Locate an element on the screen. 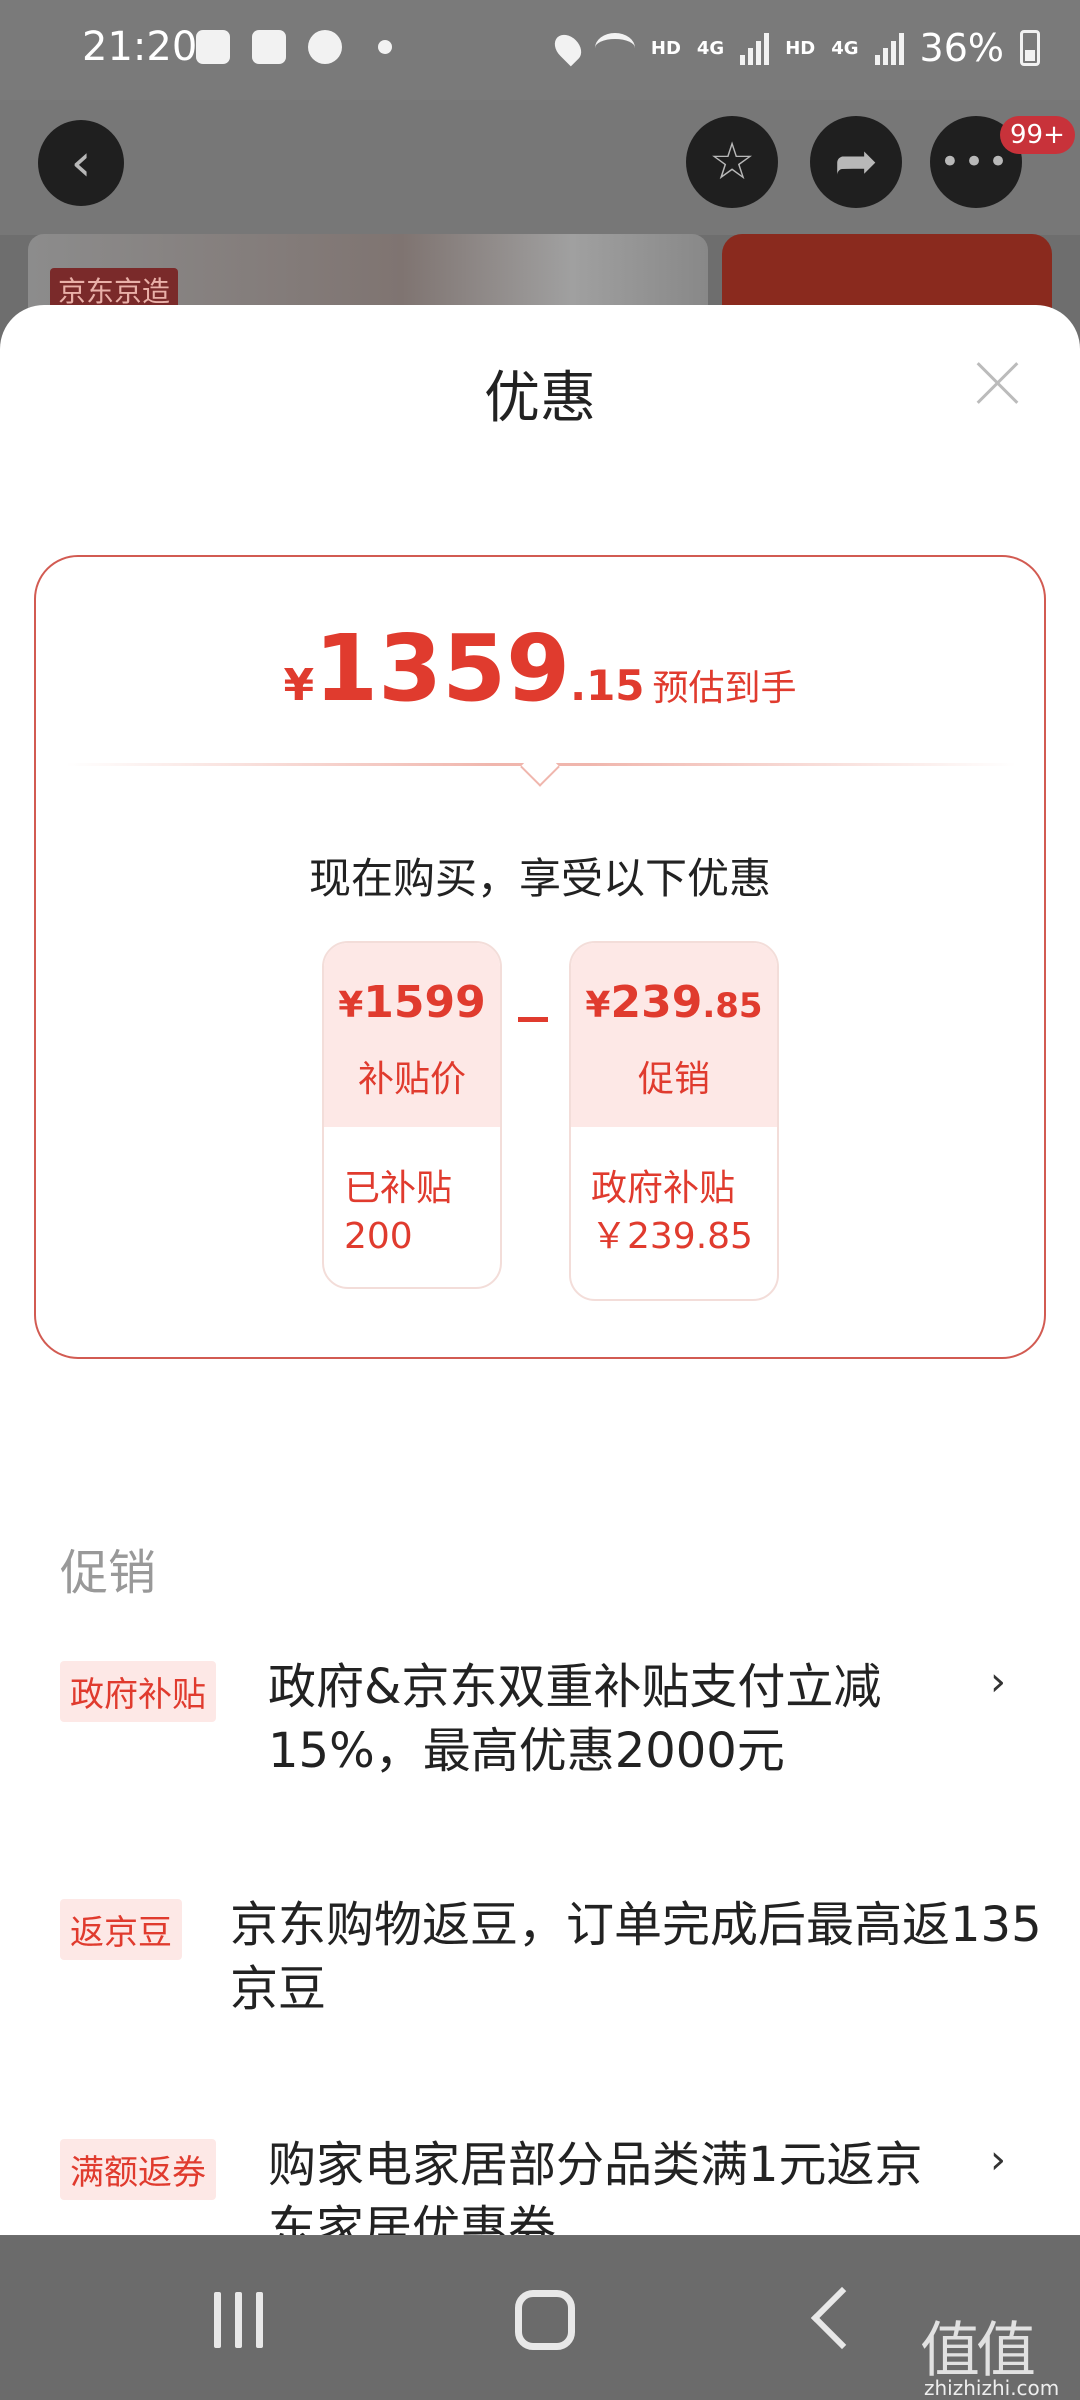 The image size is (1080, 2400). hd-label-2: HD is located at coordinates (800, 48).